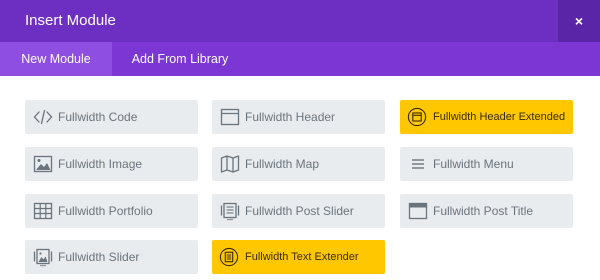  I want to click on module-fullwidth-header-extended: Fullwidth Header Extended, so click(486, 117).